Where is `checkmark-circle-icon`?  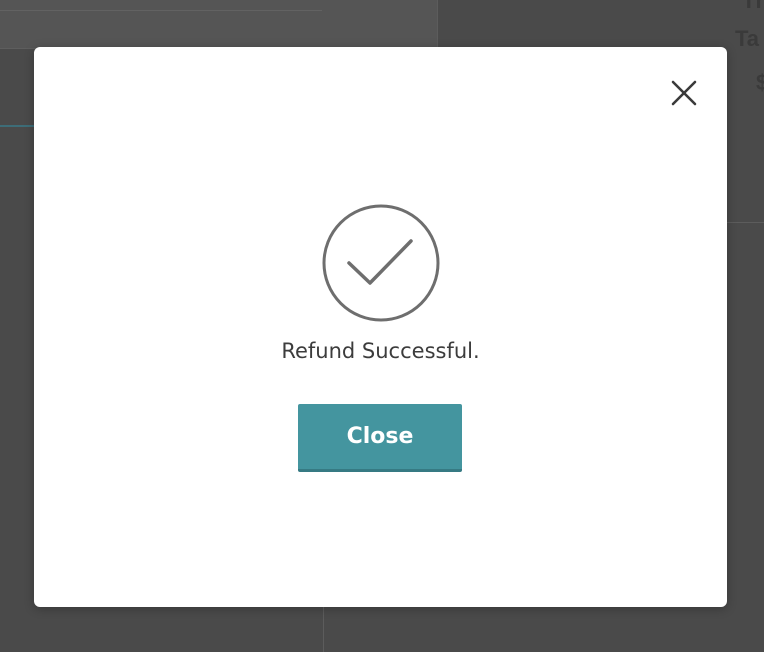
checkmark-circle-icon is located at coordinates (381, 263).